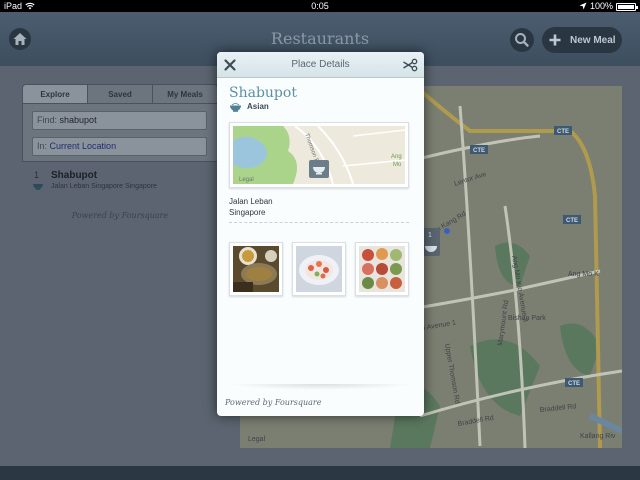 The width and height of the screenshot is (640, 480). What do you see at coordinates (397, 165) in the screenshot?
I see `map-label: Mo` at bounding box center [397, 165].